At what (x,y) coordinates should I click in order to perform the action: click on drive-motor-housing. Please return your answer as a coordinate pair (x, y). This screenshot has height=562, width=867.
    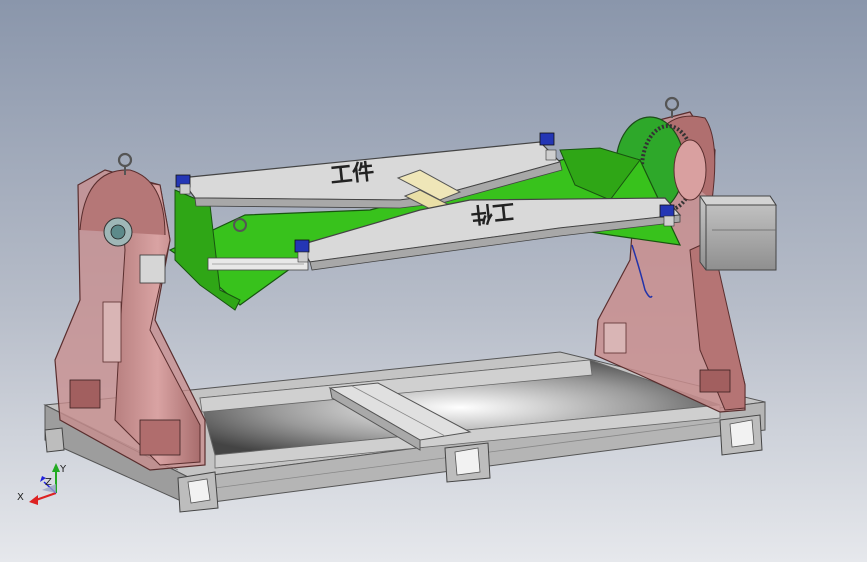
    Looking at the image, I should click on (738, 233).